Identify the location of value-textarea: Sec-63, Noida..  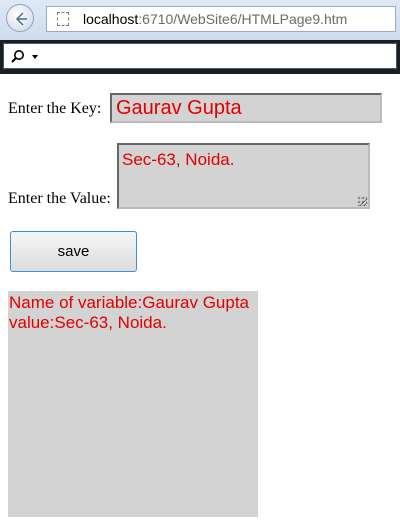
(243, 176).